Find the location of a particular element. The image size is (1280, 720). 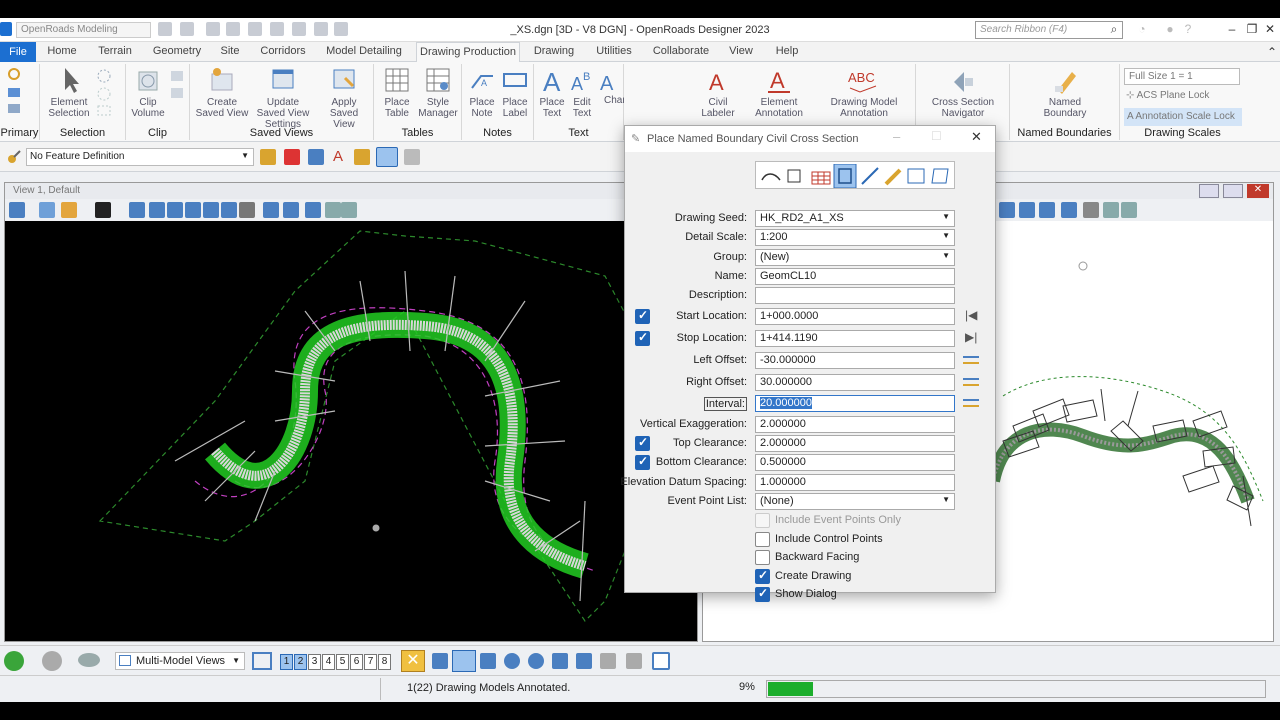

active-snap-icon is located at coordinates (464, 661).